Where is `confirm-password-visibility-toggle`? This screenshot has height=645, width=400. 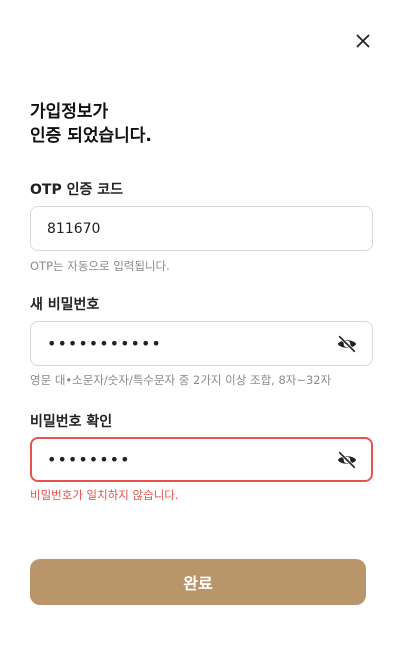
confirm-password-visibility-toggle is located at coordinates (347, 460).